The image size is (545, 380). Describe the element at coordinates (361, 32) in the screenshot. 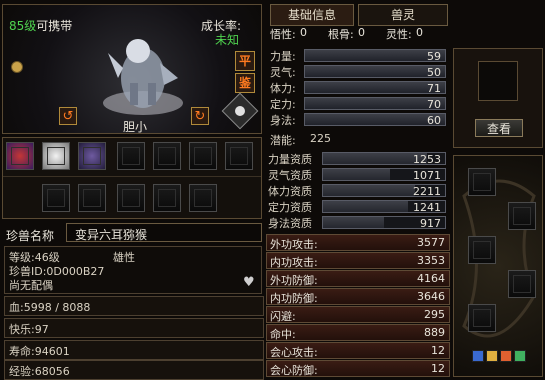

I see `gen-value: 0` at that location.